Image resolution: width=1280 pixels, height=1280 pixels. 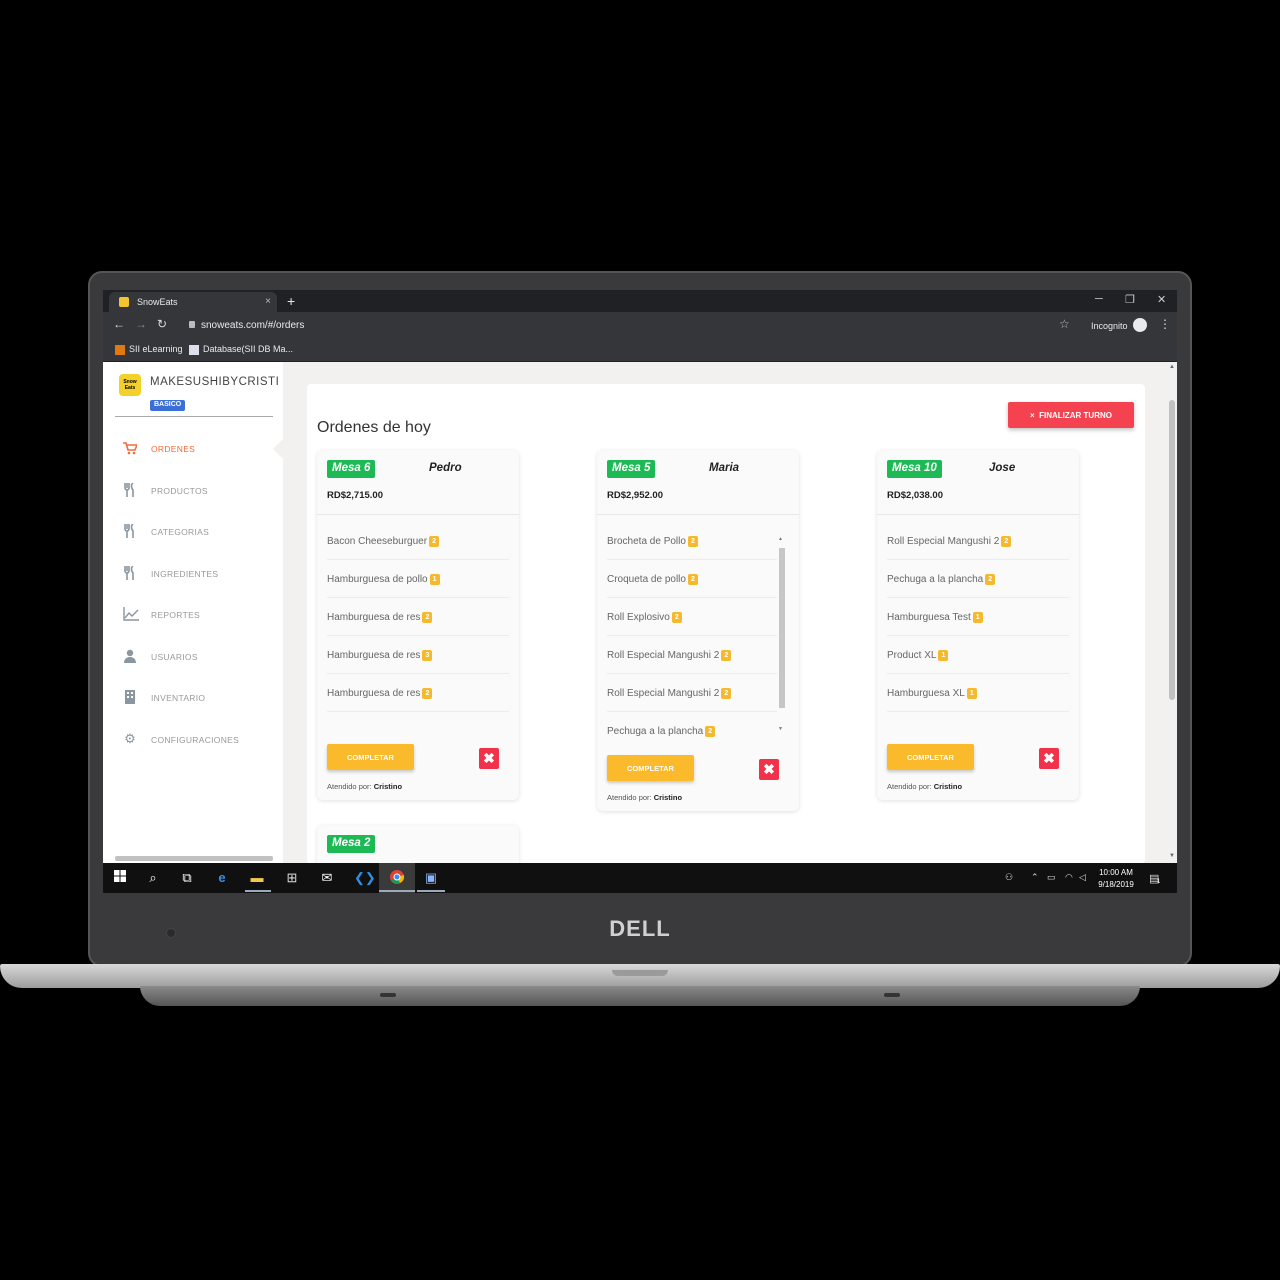 What do you see at coordinates (258, 891) in the screenshot?
I see `running-indicator` at bounding box center [258, 891].